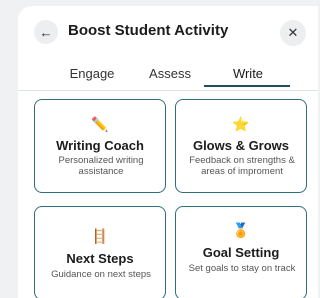 This screenshot has width=320, height=298. Describe the element at coordinates (241, 230) in the screenshot. I see `medal-icon: 🏅` at that location.